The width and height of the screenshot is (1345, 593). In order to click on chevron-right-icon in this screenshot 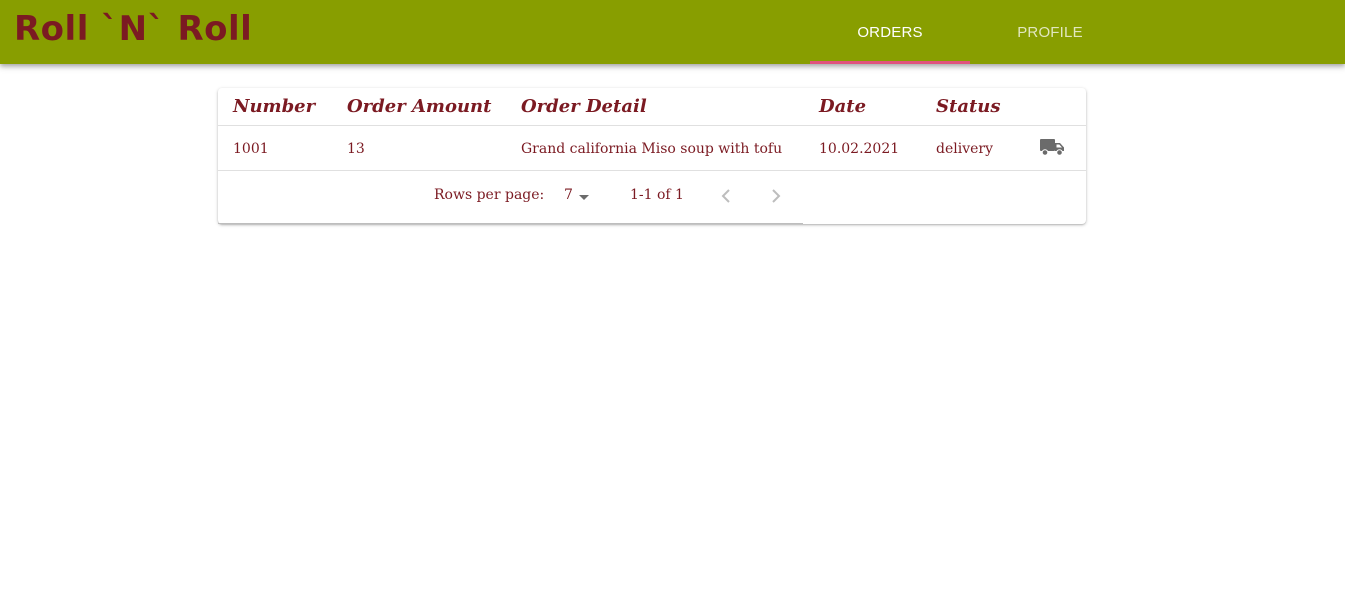, I will do `click(776, 196)`.